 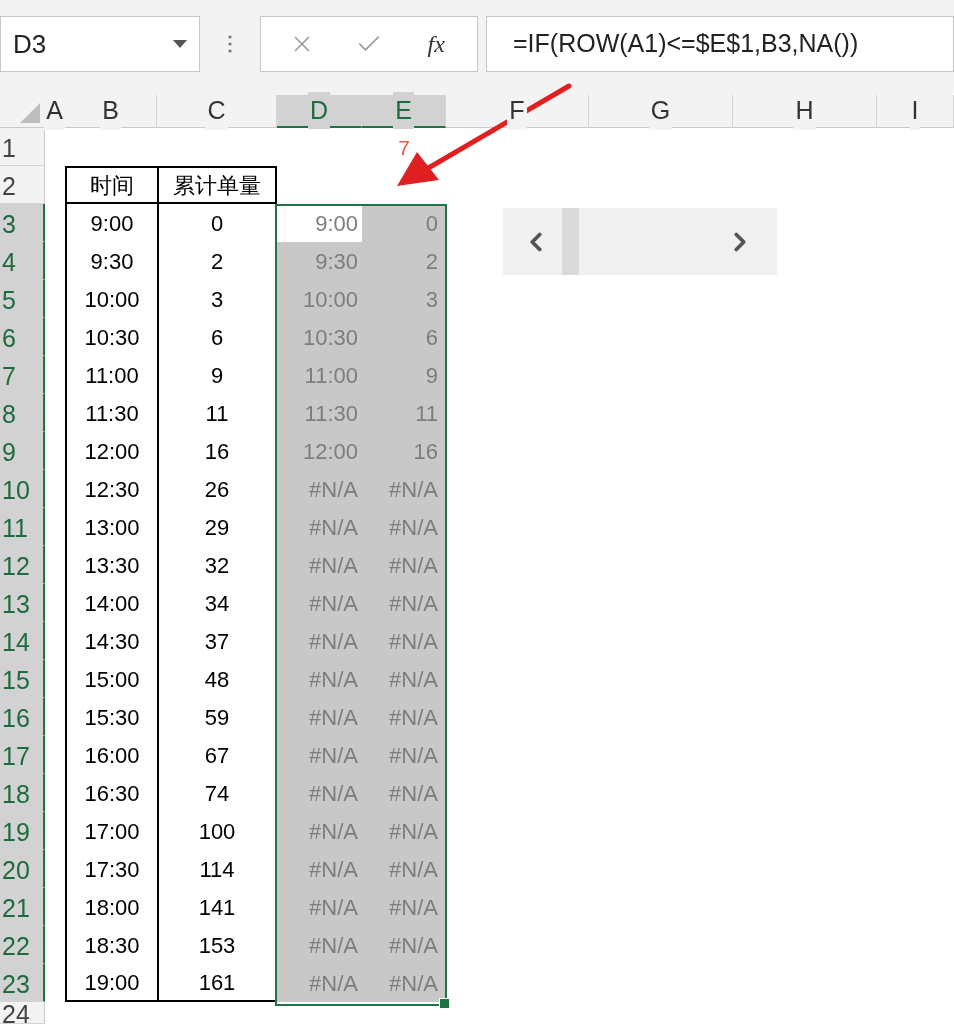 What do you see at coordinates (111, 679) in the screenshot?
I see `table-cell: 15:00` at bounding box center [111, 679].